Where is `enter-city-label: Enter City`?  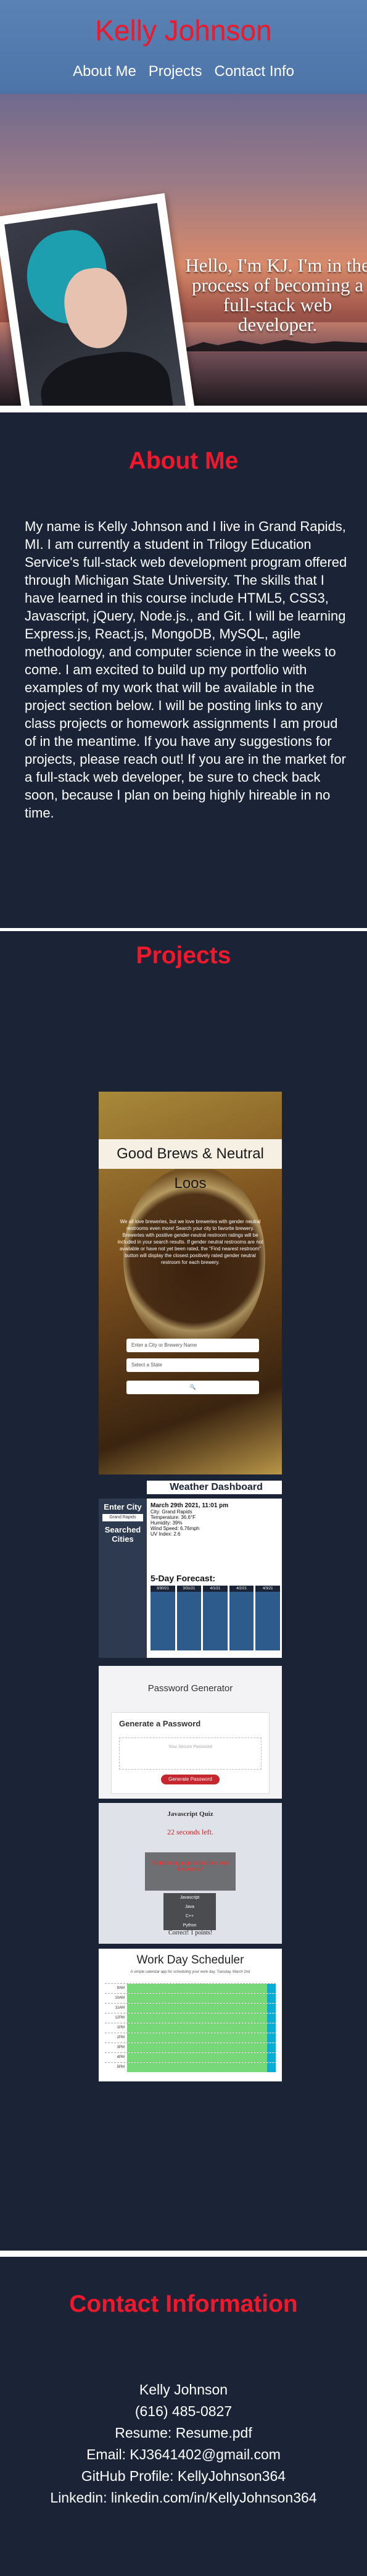 enter-city-label: Enter City is located at coordinates (123, 1507).